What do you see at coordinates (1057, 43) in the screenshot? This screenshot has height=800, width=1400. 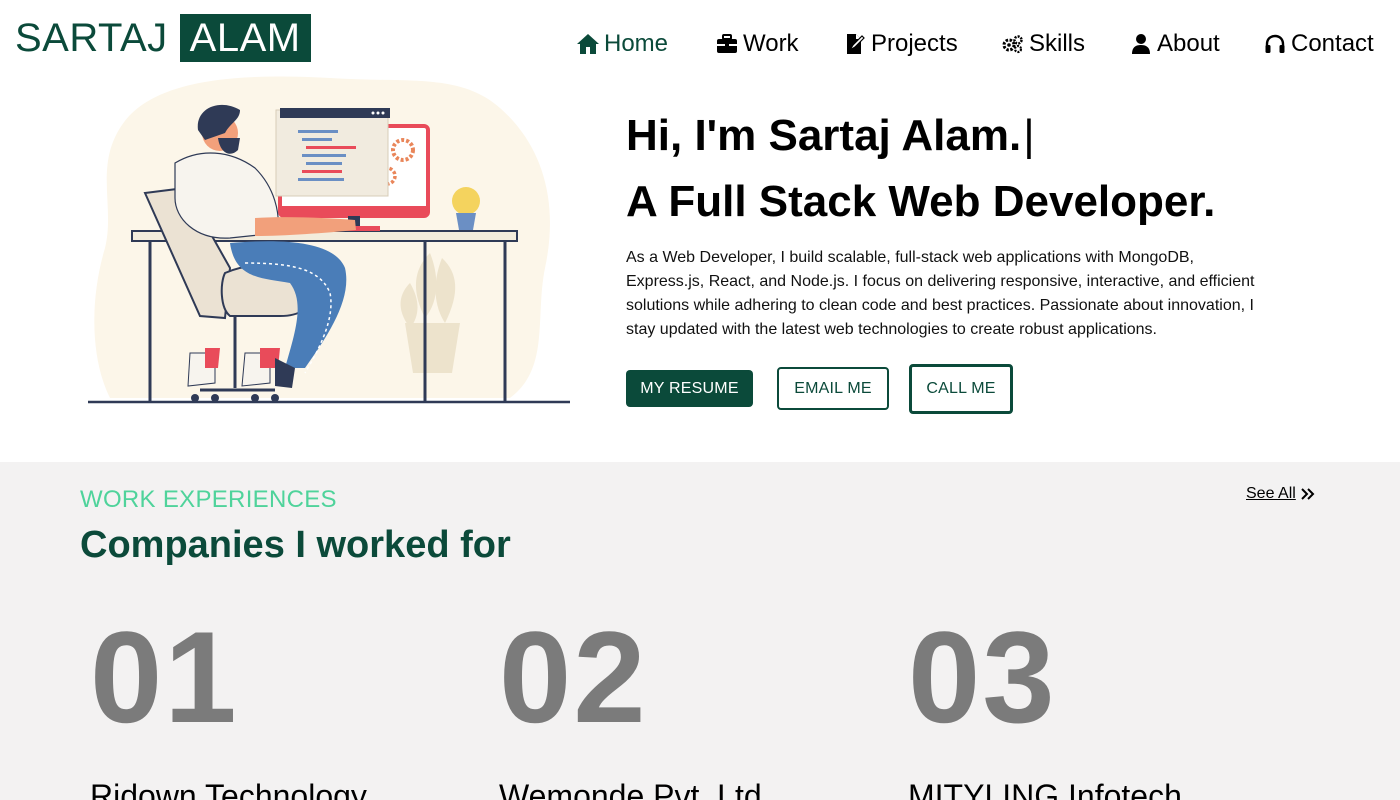 I see `nav-label-skills: Skills` at bounding box center [1057, 43].